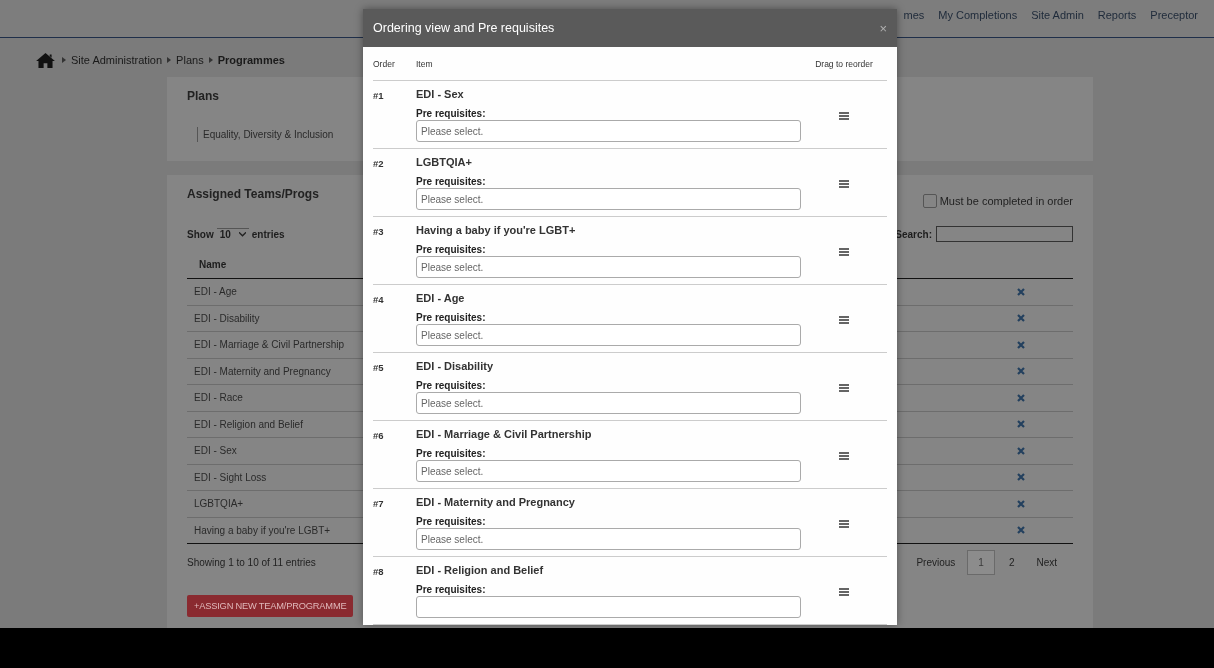  Describe the element at coordinates (444, 162) in the screenshot. I see `item-title: LGBTQIA+` at that location.